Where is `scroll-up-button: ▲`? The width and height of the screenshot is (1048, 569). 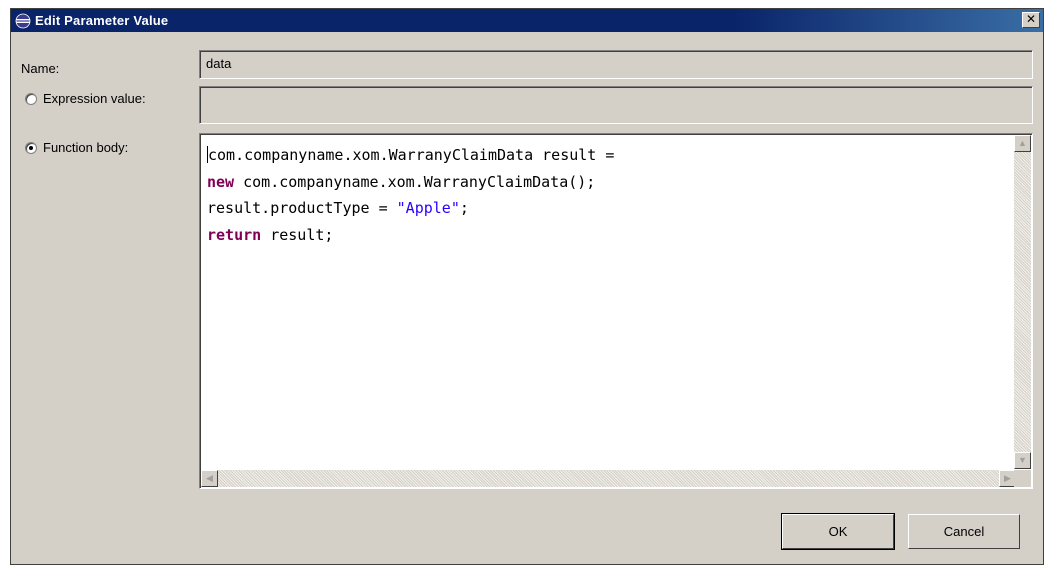
scroll-up-button: ▲ is located at coordinates (1022, 143).